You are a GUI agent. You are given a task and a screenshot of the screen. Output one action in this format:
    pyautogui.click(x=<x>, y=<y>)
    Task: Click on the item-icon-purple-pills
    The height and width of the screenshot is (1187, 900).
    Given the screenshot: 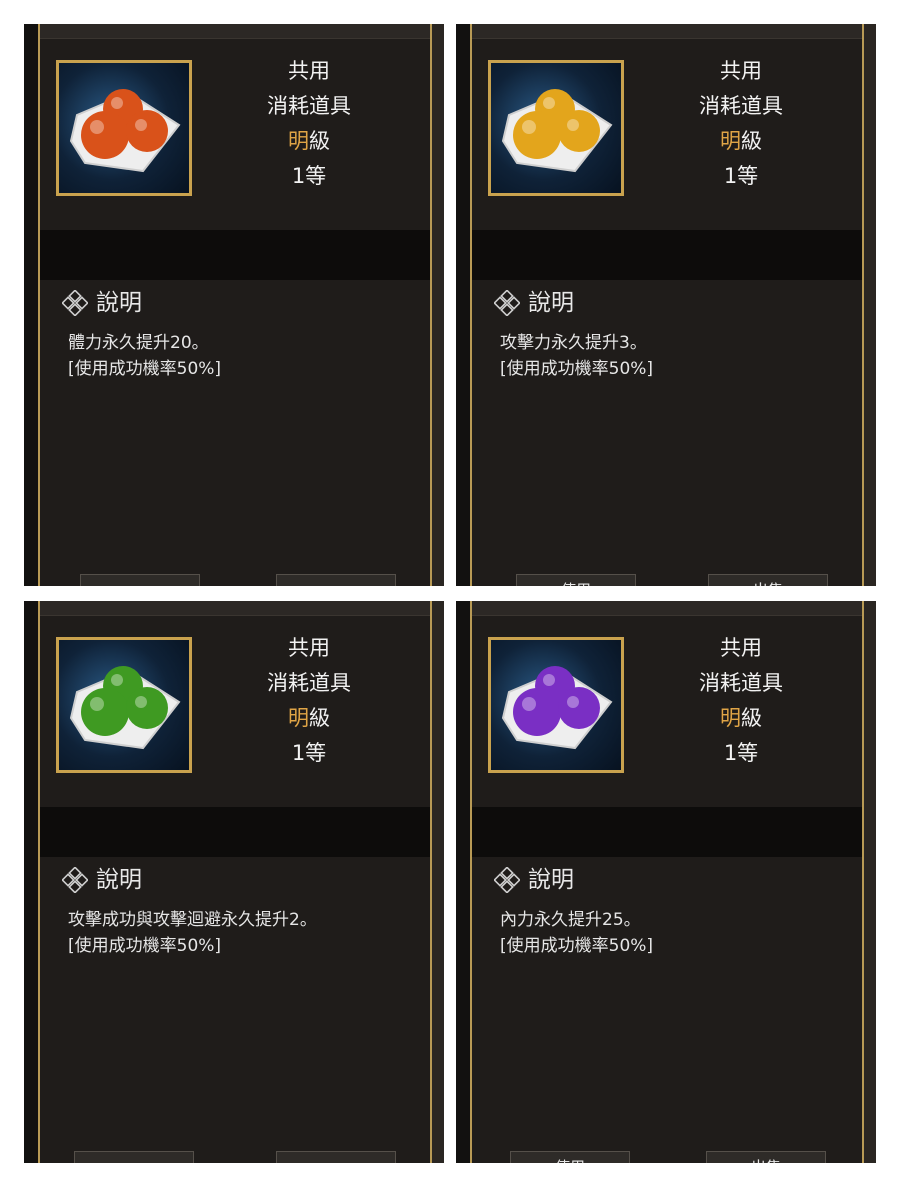 What is the action you would take?
    pyautogui.click(x=556, y=705)
    